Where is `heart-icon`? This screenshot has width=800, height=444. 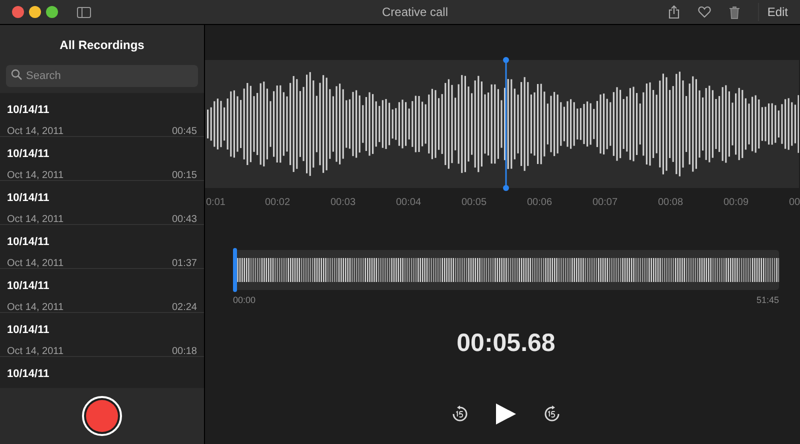 heart-icon is located at coordinates (705, 12).